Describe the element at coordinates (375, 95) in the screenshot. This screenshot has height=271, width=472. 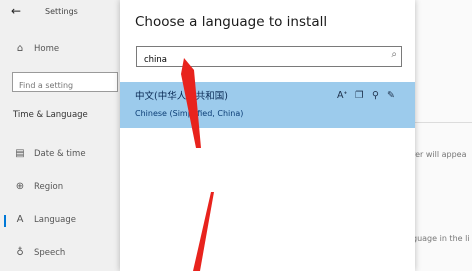
I see `speech-recognition-icon: ⚲` at that location.